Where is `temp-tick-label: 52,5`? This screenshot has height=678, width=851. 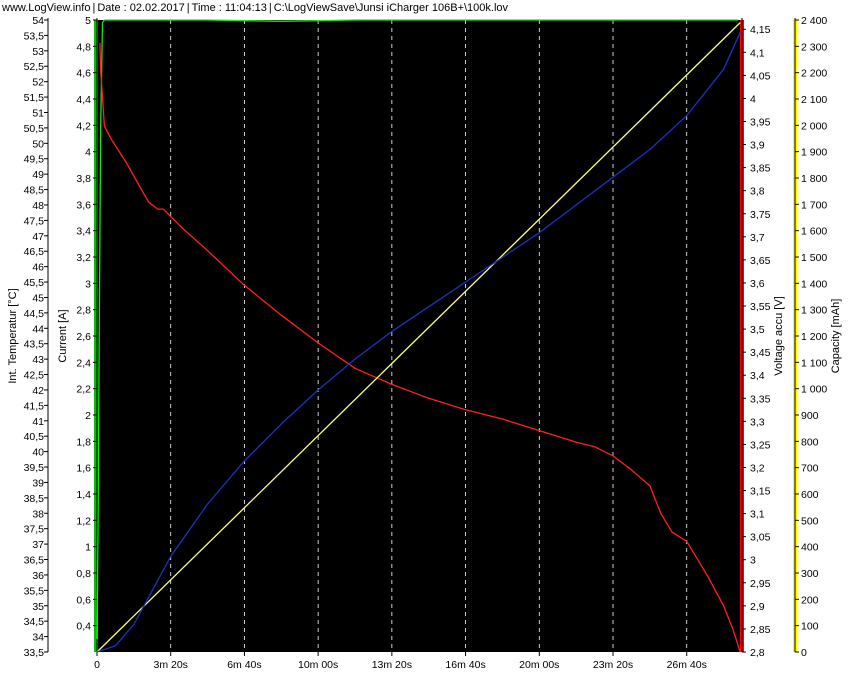
temp-tick-label: 52,5 is located at coordinates (34, 67).